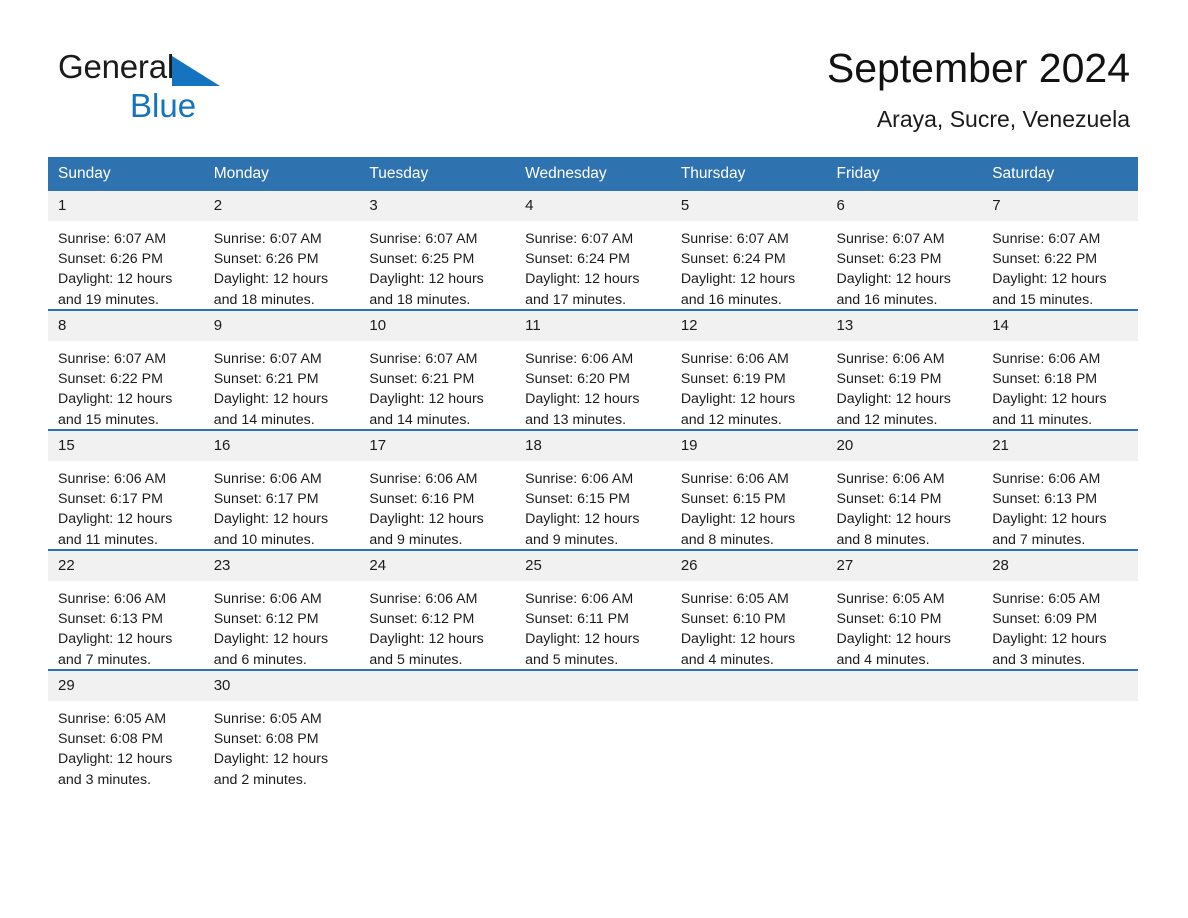 The image size is (1188, 918). I want to click on day-daylight-line2-text: and 19 minutes., so click(108, 299).